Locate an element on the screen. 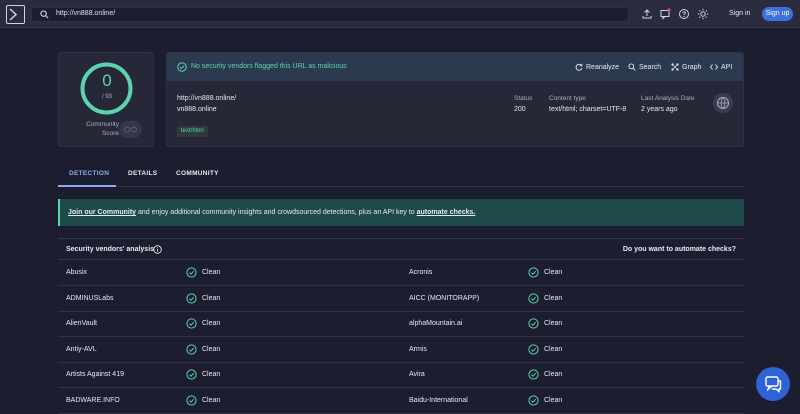 This screenshot has width=800, height=414. tab-community: COMMUNITY is located at coordinates (197, 173).